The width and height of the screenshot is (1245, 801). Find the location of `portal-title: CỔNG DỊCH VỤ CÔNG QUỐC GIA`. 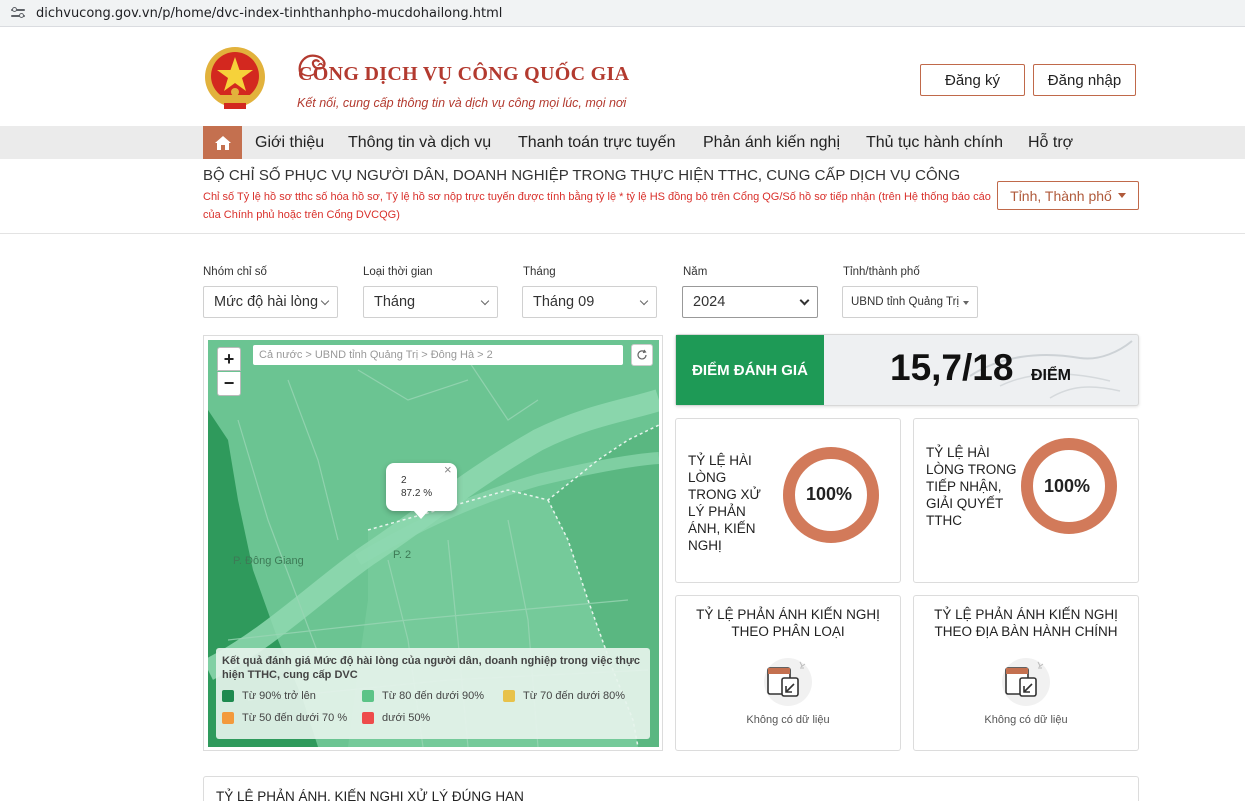

portal-title: CỔNG DỊCH VỤ CÔNG QUỐC GIA is located at coordinates (464, 74).